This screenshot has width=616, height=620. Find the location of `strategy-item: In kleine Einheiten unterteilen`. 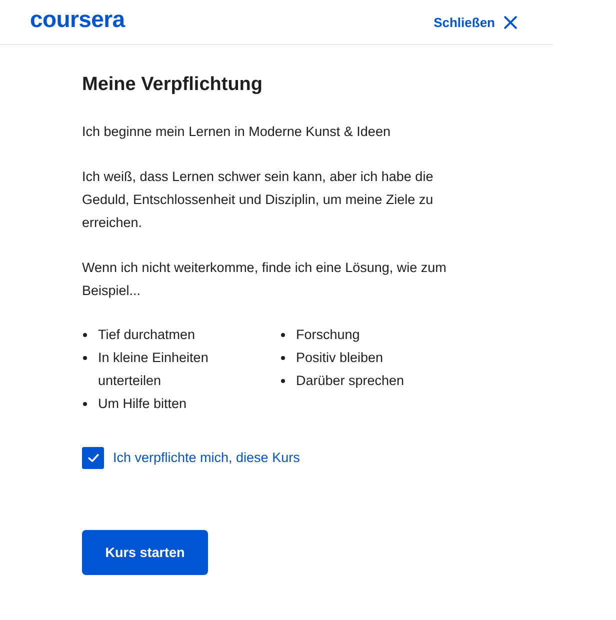

strategy-item: In kleine Einheiten unterteilen is located at coordinates (154, 369).